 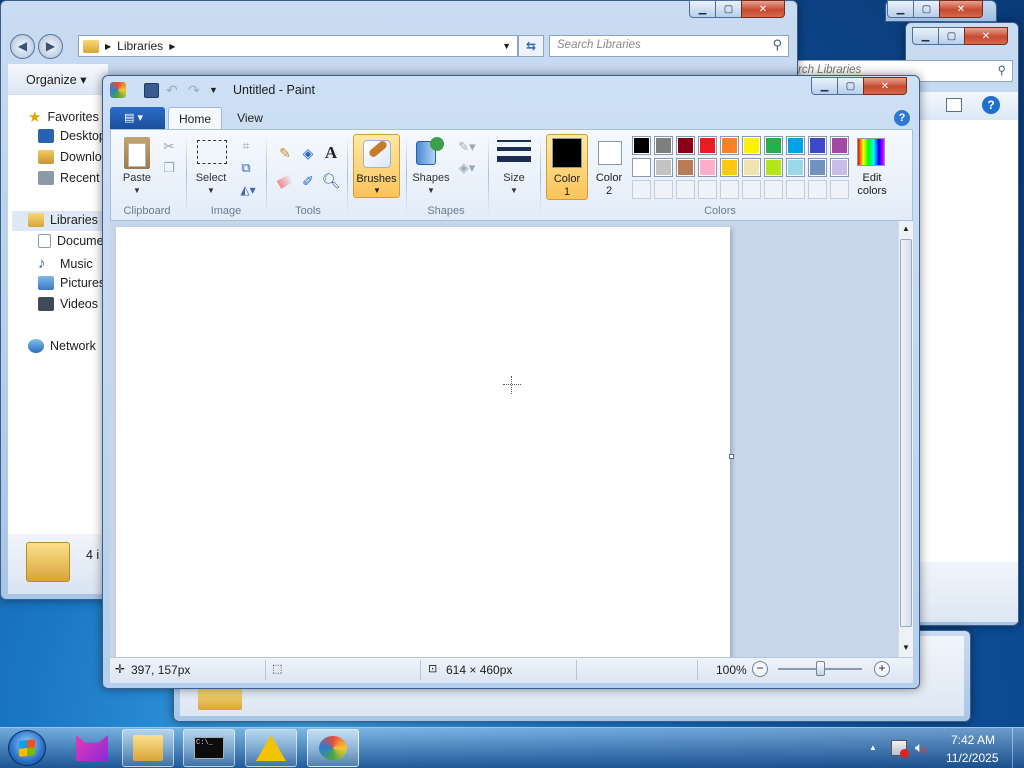 I want to click on vertical-scrollbar: ▲ ▼, so click(x=905, y=439).